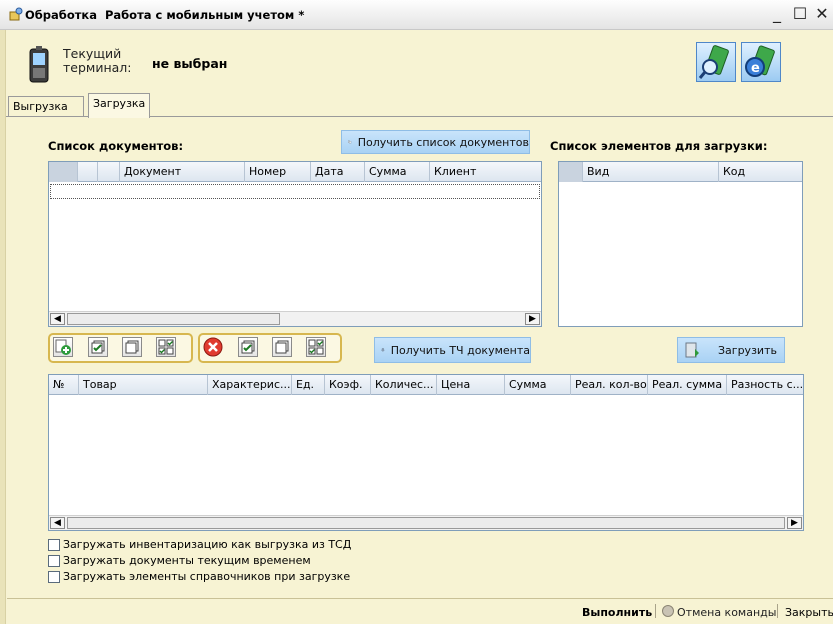 This screenshot has width=833, height=624. Describe the element at coordinates (295, 191) in the screenshot. I see `documents-table-empty-row` at that location.